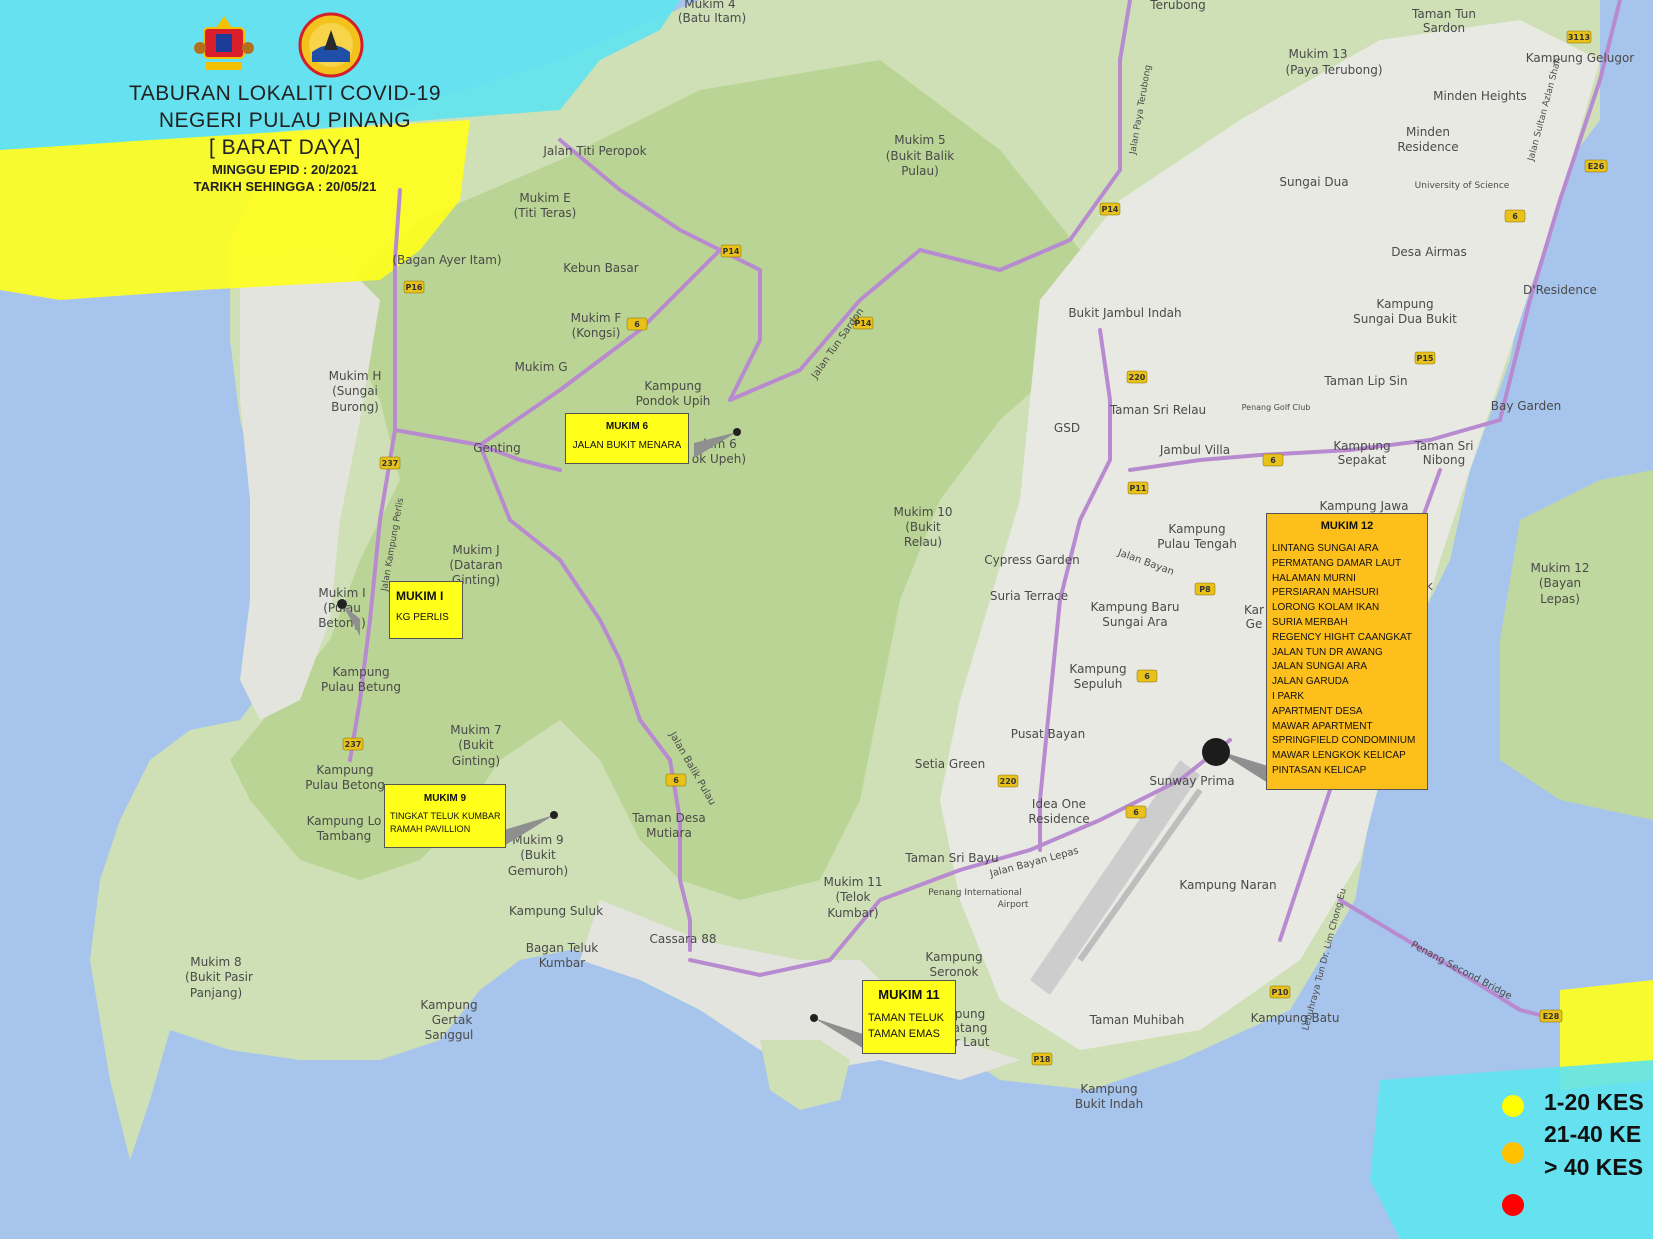 This screenshot has height=1239, width=1653. I want to click on svg-text: P8, so click(1205, 589).